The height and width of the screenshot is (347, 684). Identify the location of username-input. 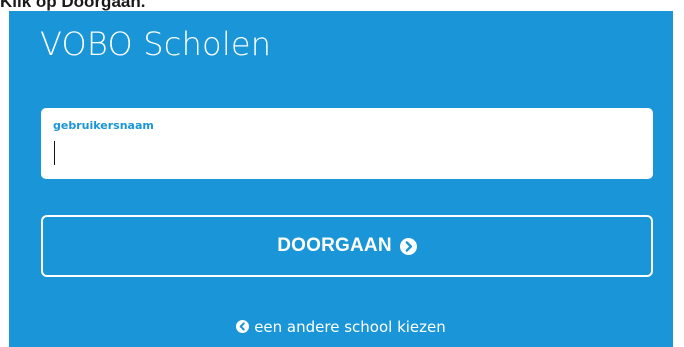
(348, 152).